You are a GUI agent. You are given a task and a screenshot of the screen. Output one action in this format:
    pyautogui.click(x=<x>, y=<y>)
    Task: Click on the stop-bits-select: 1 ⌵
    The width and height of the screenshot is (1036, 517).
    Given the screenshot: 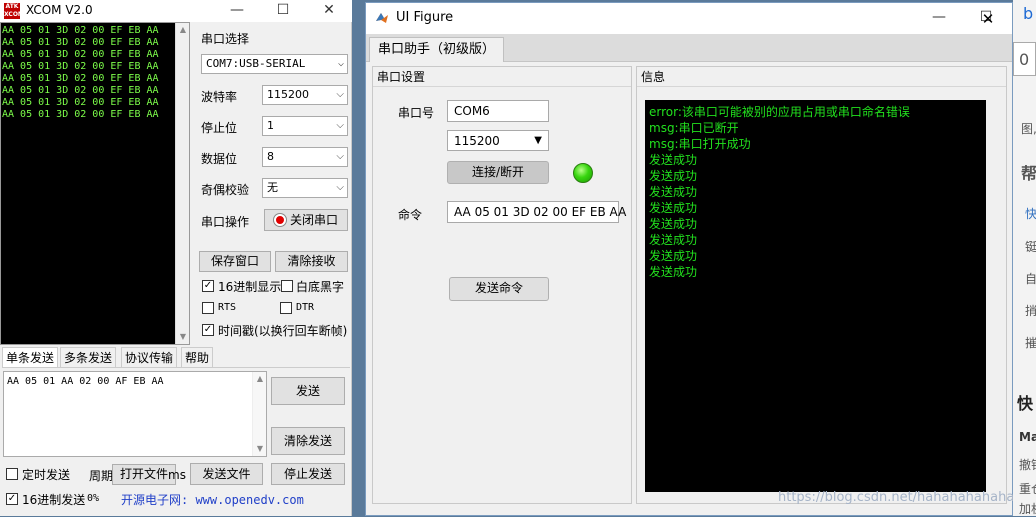 What is the action you would take?
    pyautogui.click(x=305, y=126)
    